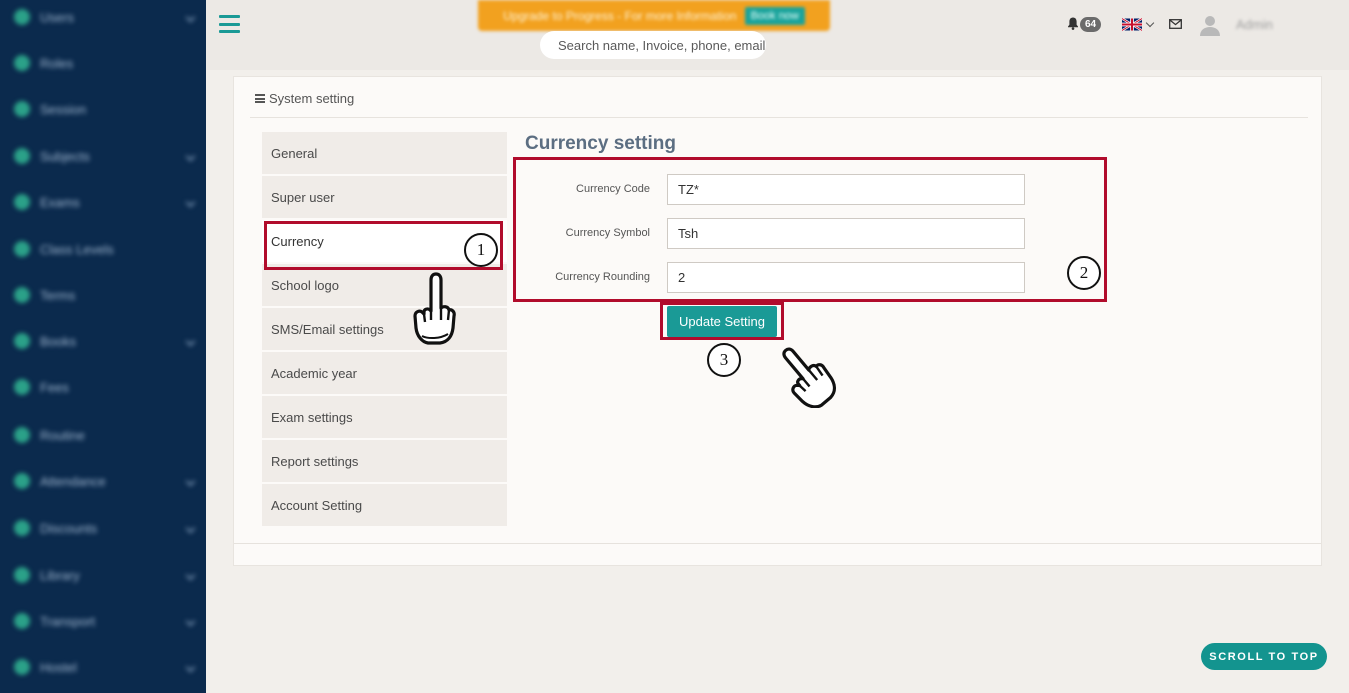  Describe the element at coordinates (103, 63) in the screenshot. I see `sidebar-item-roles: Roles` at that location.